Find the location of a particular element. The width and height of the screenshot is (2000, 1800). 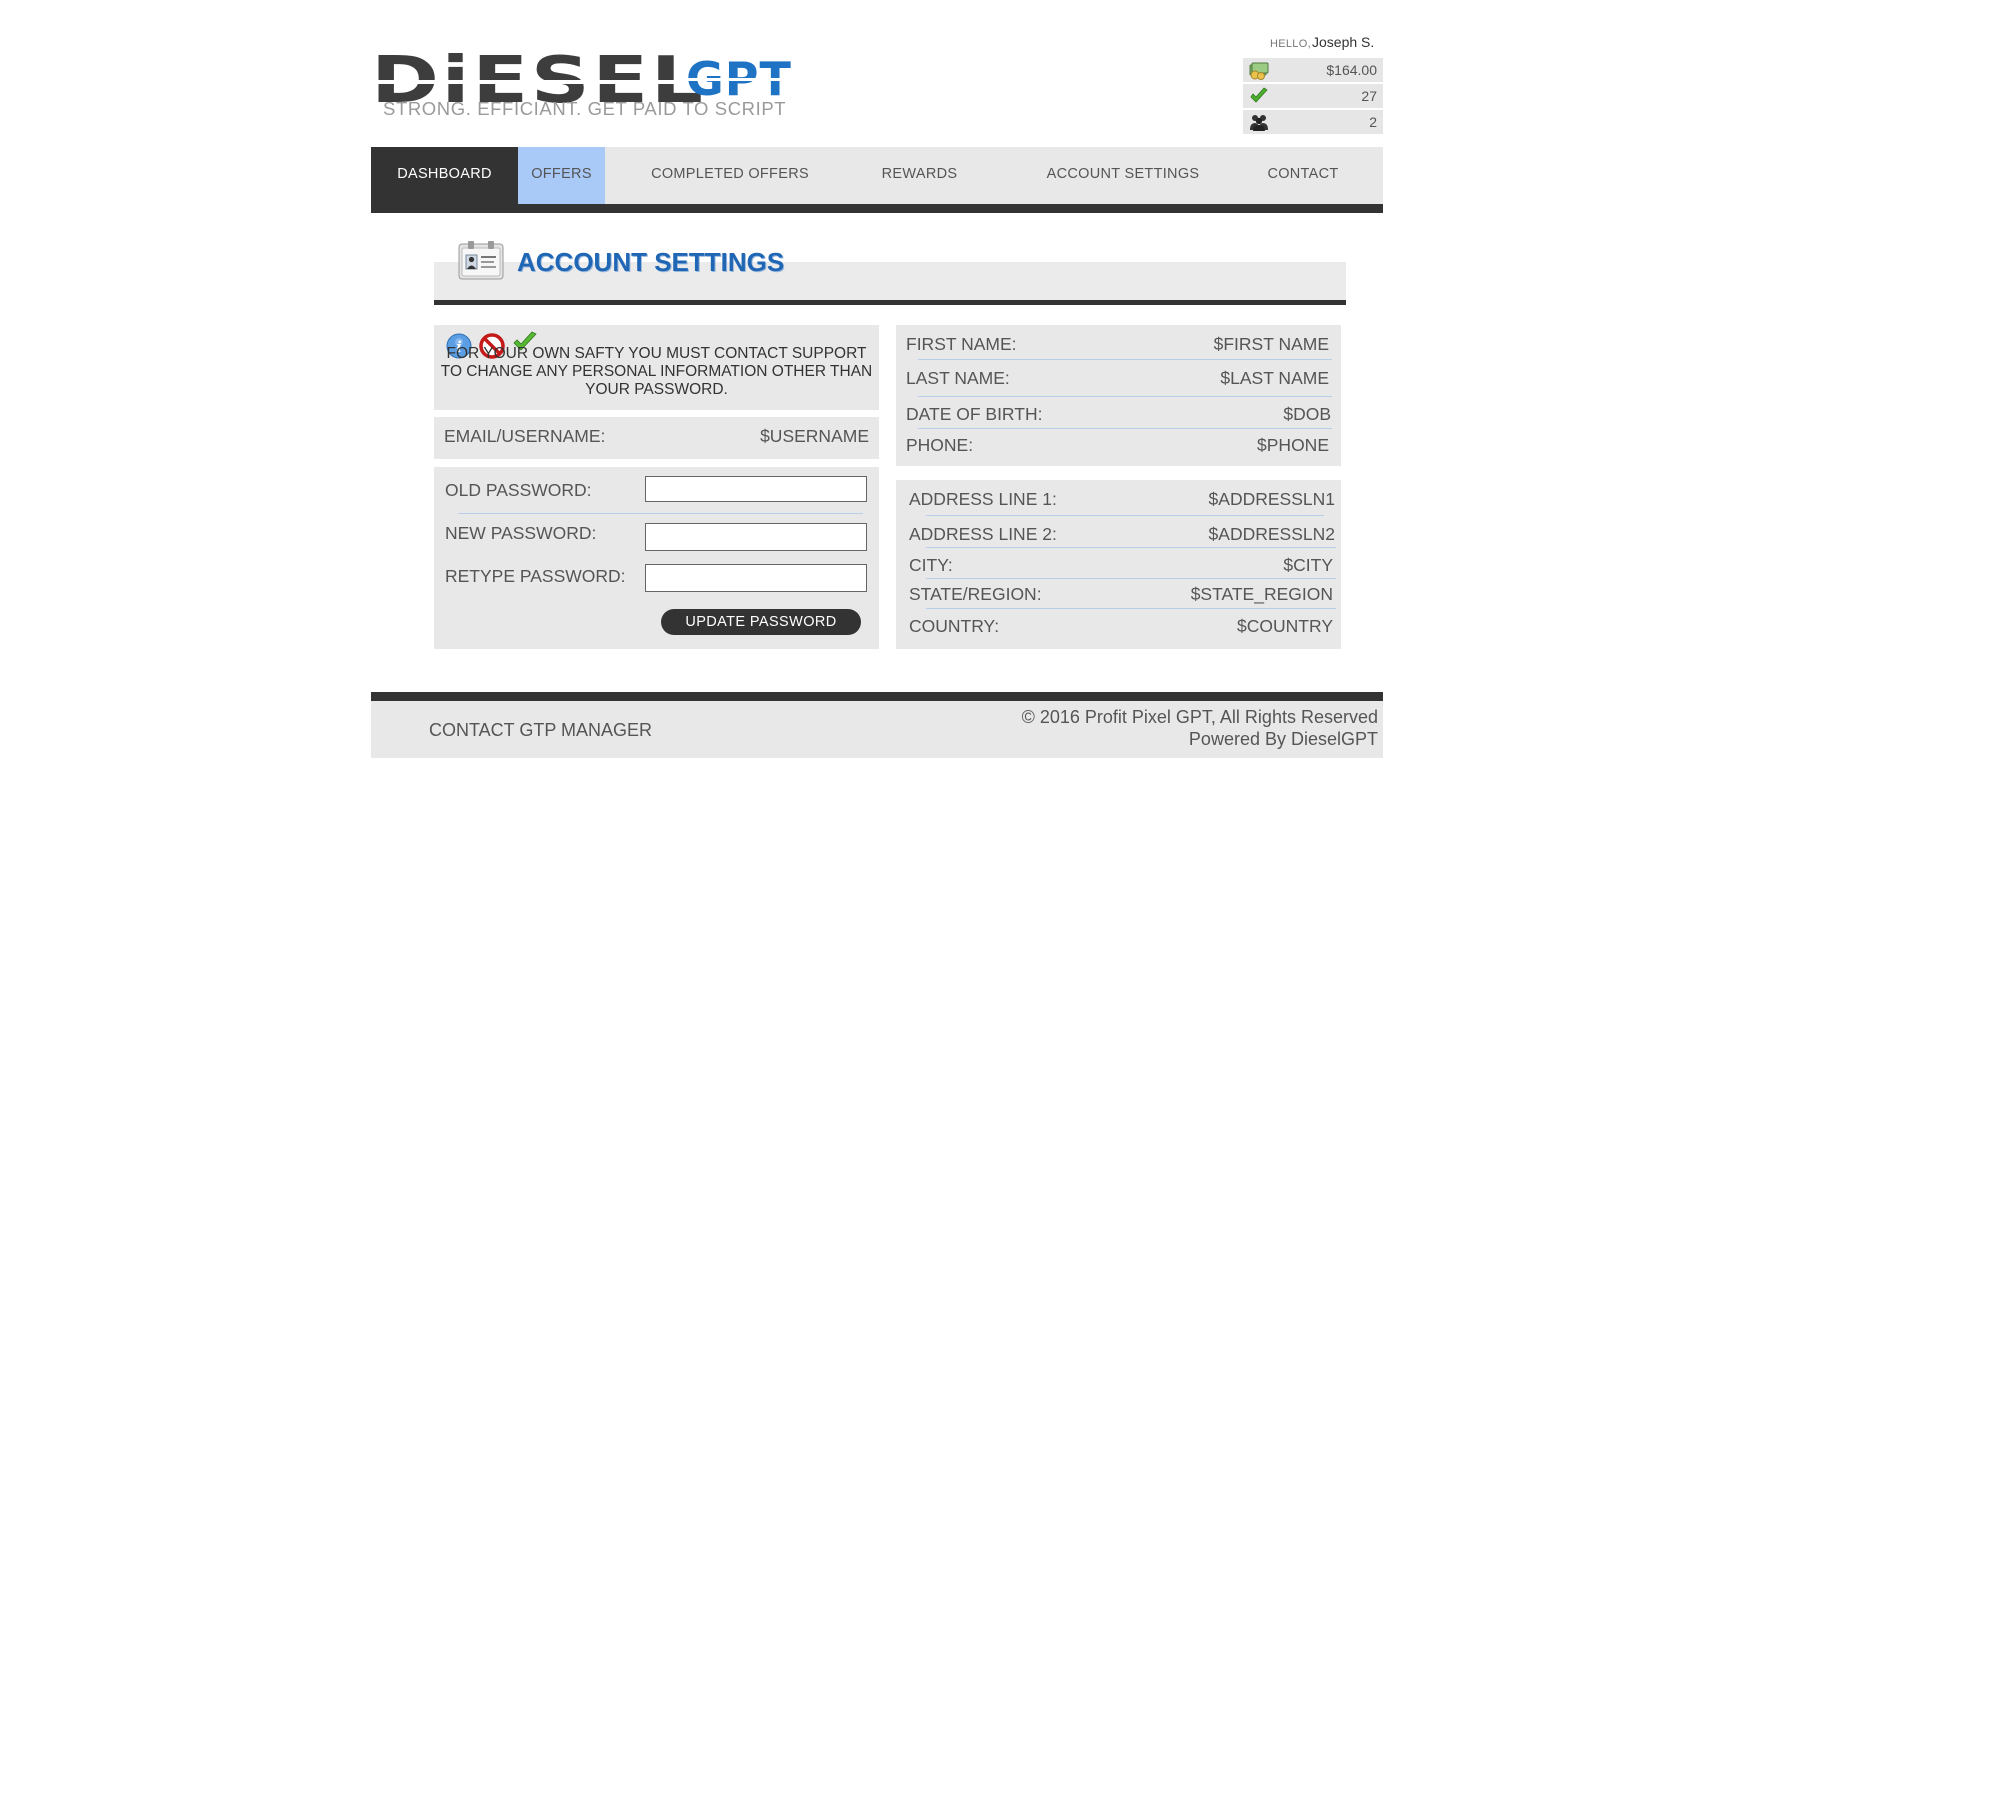

money-icon is located at coordinates (1259, 71).